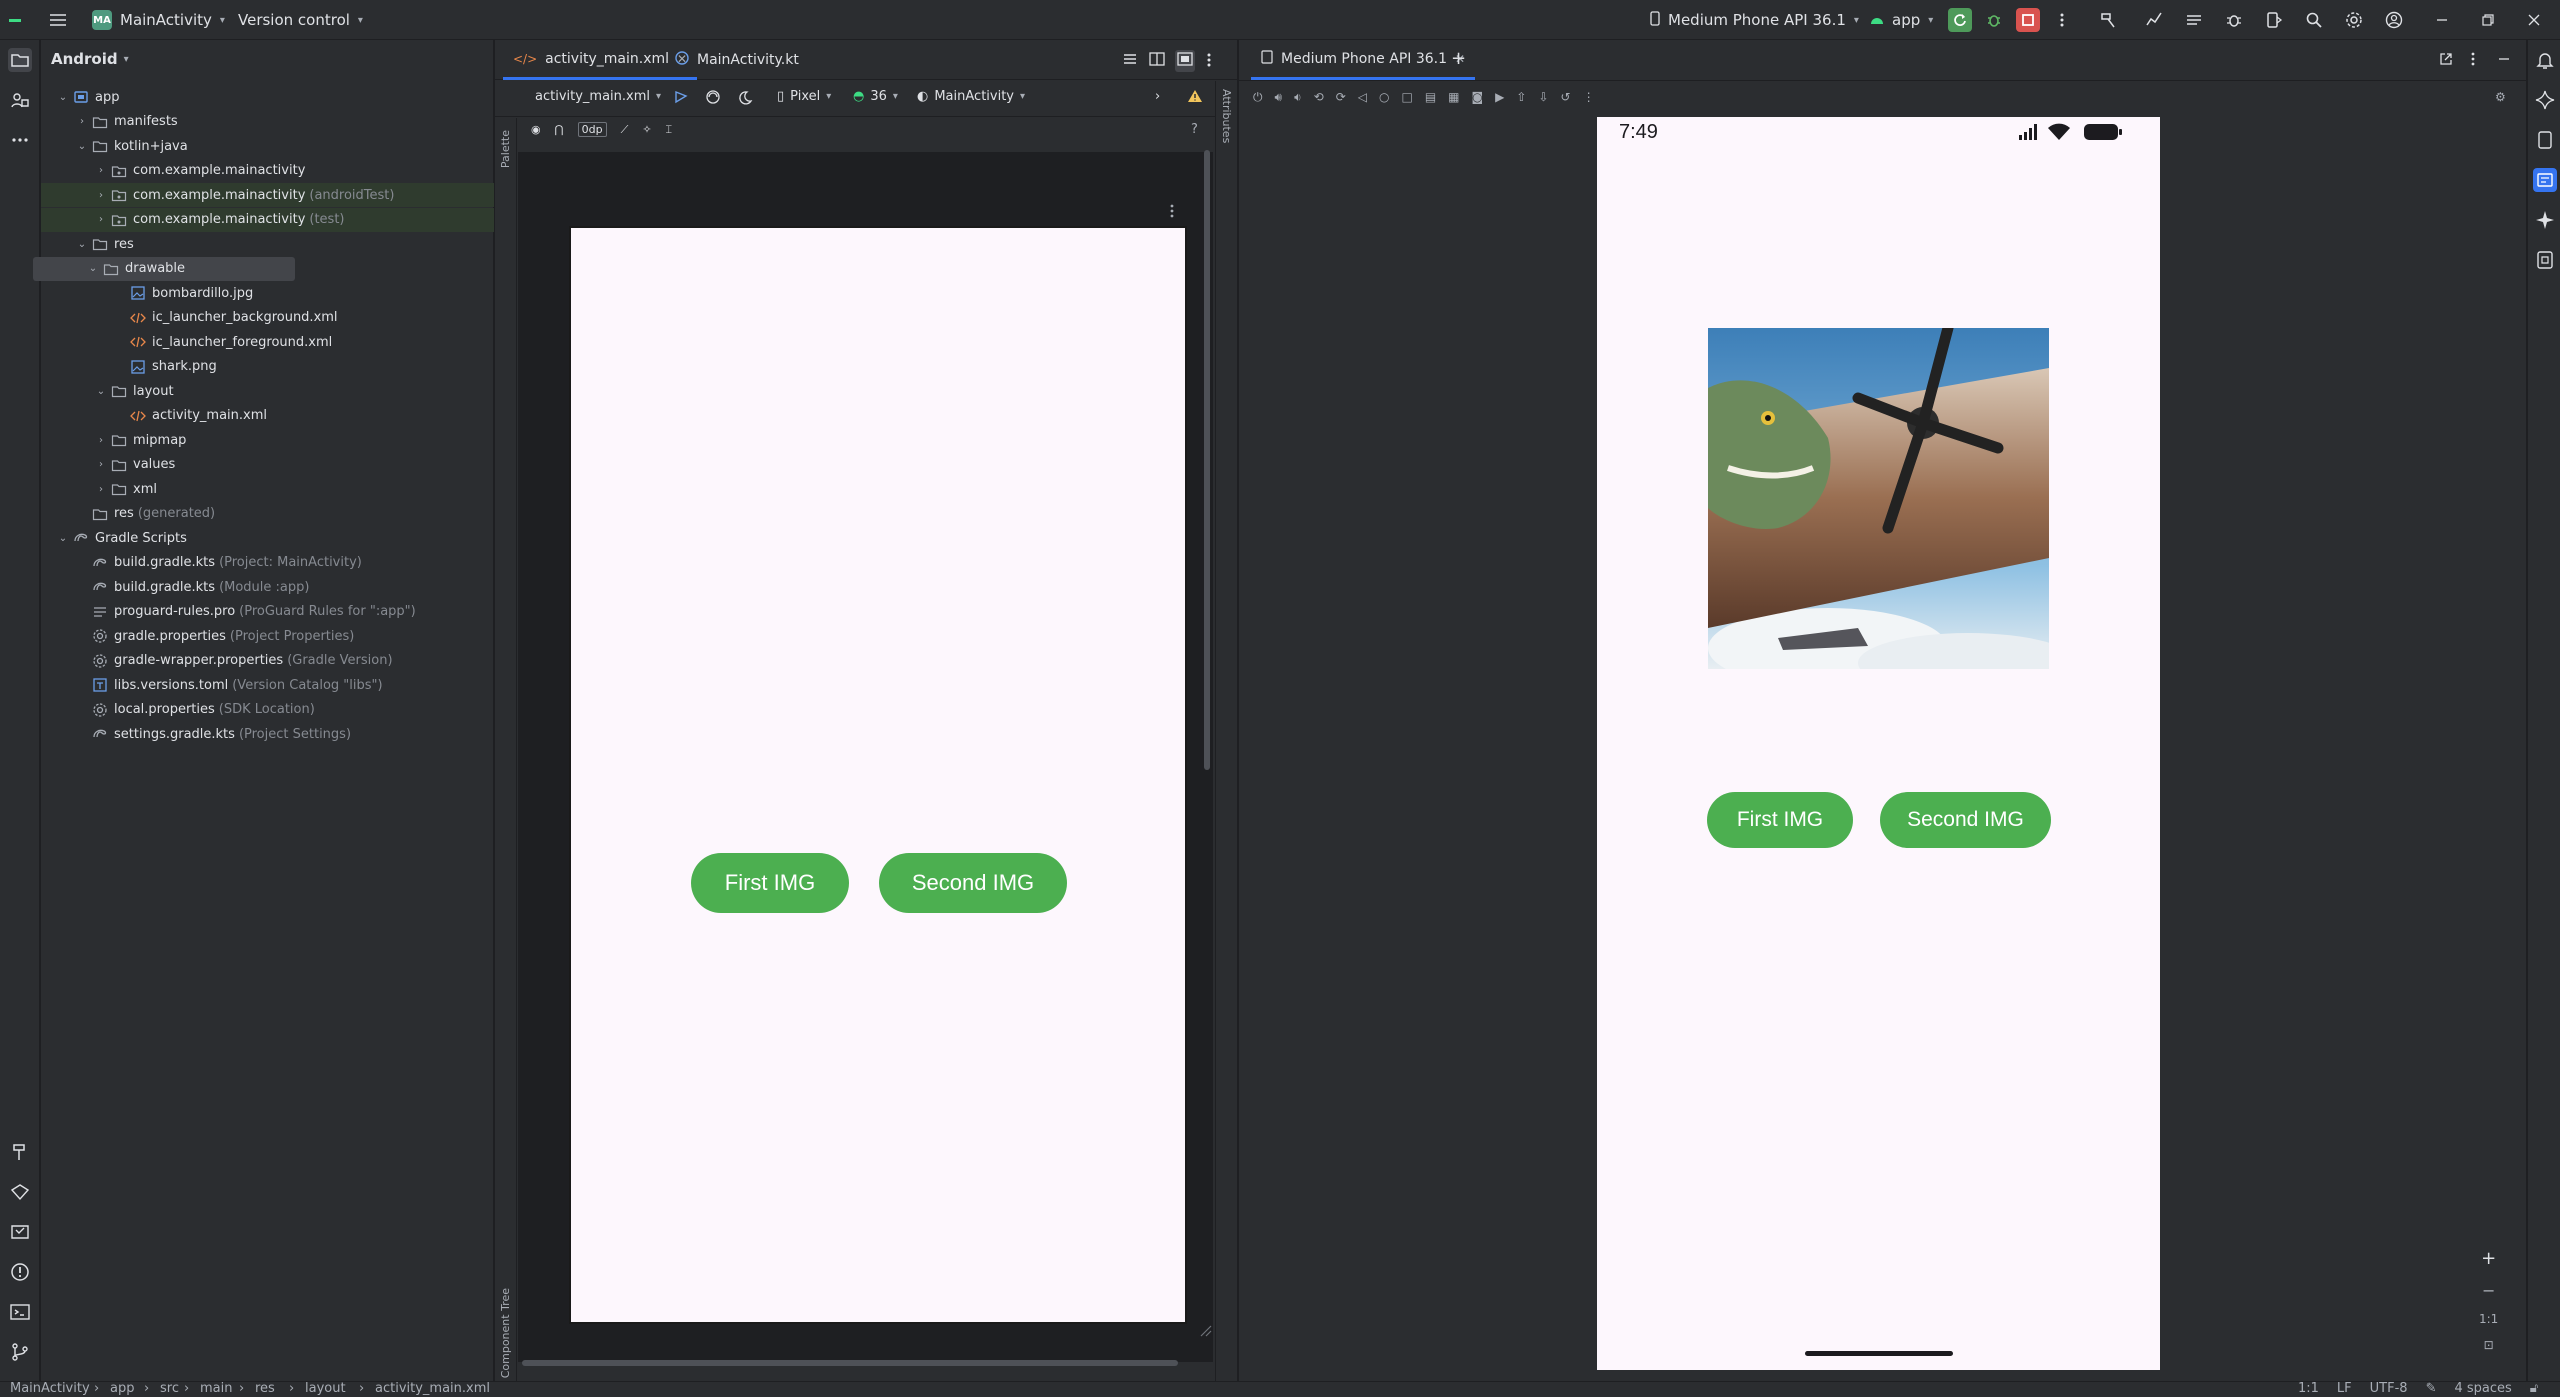  I want to click on emulator-extended-icon, so click(2545, 260).